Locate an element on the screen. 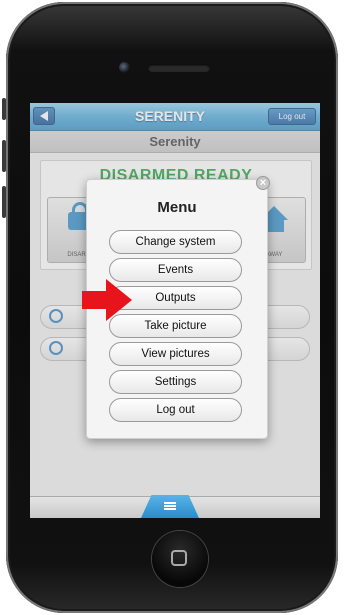  volume-down-button is located at coordinates (4, 202).